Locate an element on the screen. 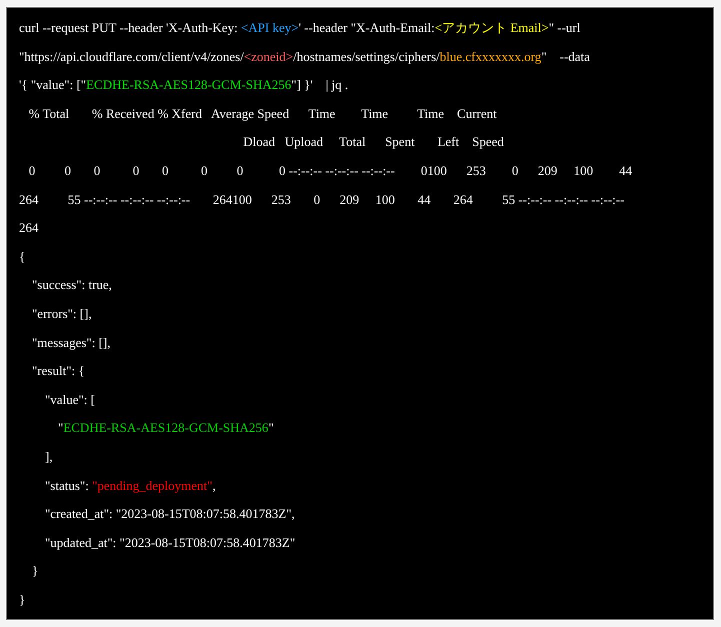  code-line: "updated_at": "2023-08-15T08:07:58.401783Z" is located at coordinates (170, 543).